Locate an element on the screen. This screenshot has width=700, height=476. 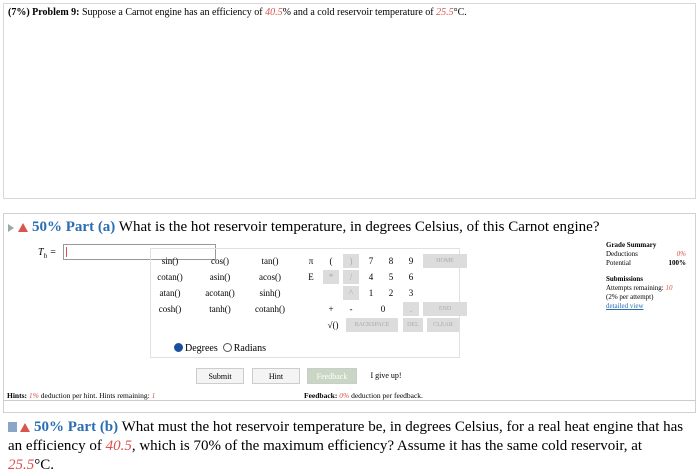
digit-5-button: 5 is located at coordinates (391, 277).